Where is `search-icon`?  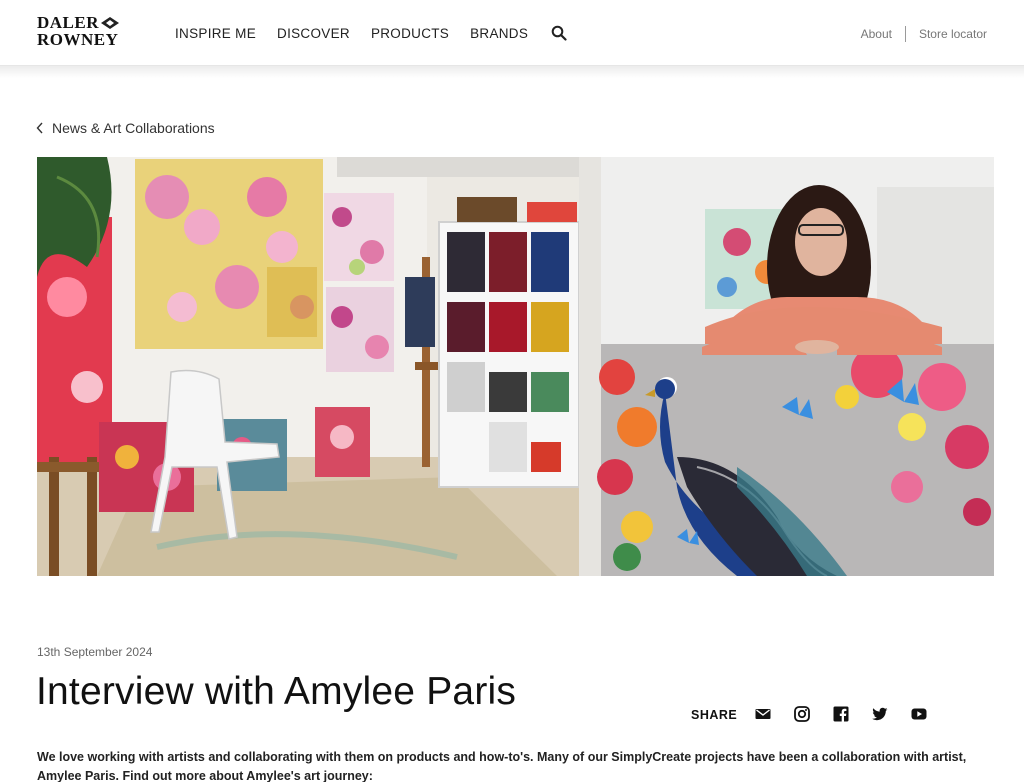 search-icon is located at coordinates (559, 33).